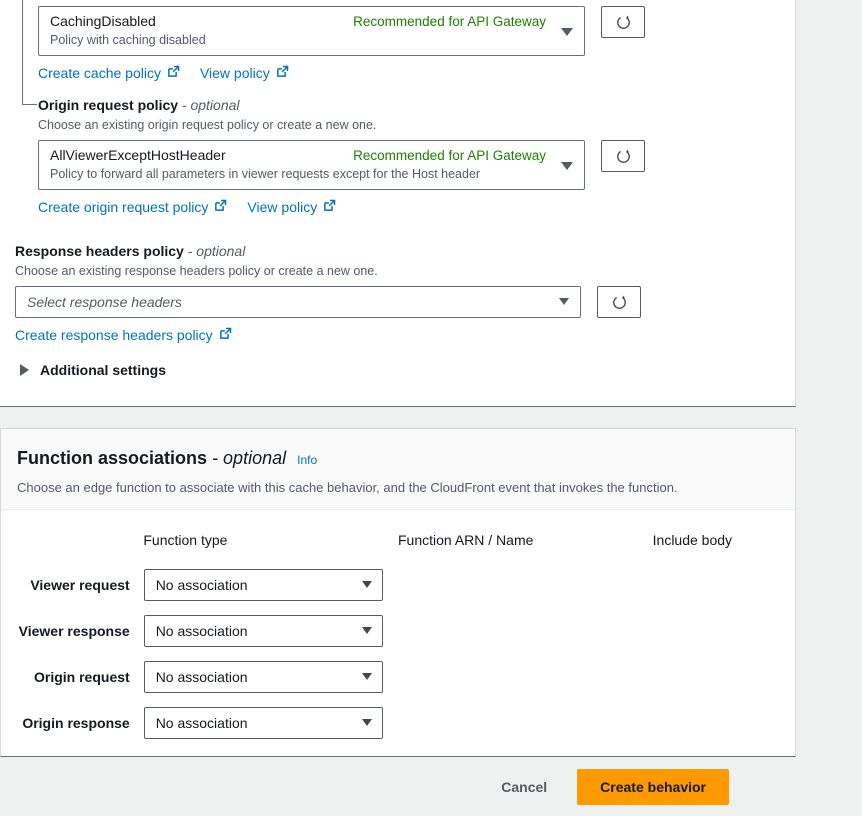 Image resolution: width=862 pixels, height=816 pixels. I want to click on row-label-origin-response: Origin response, so click(76, 723).